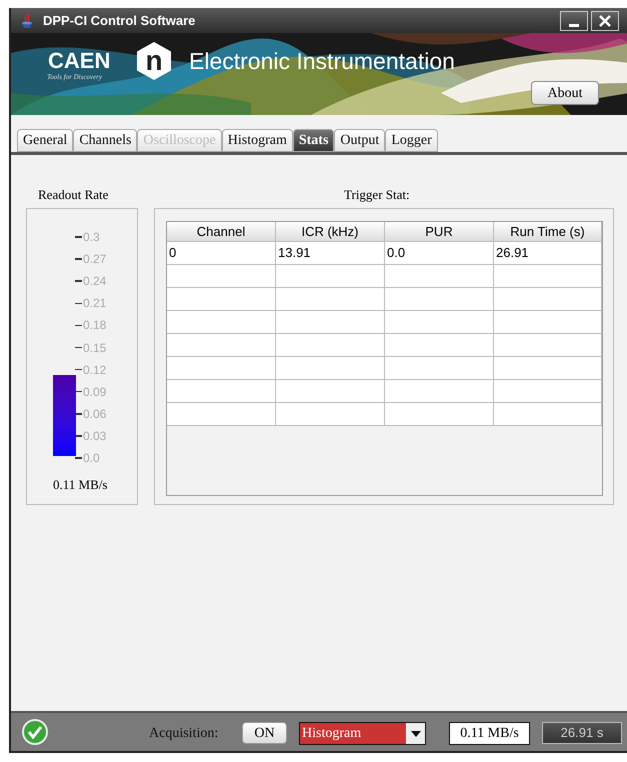  What do you see at coordinates (439, 253) in the screenshot?
I see `table-cell: 0.0` at bounding box center [439, 253].